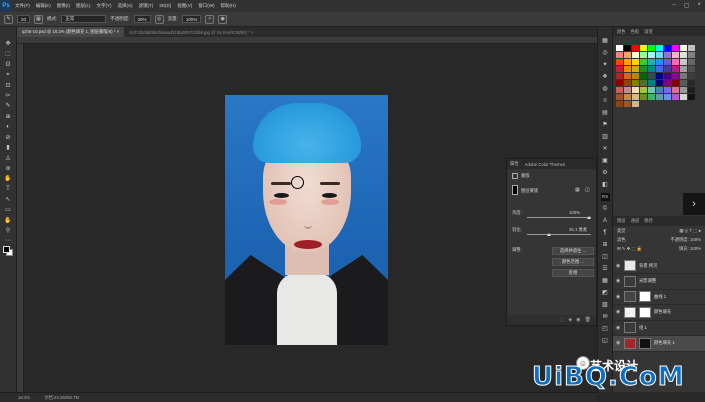  I want to click on document-photo, so click(306, 220).